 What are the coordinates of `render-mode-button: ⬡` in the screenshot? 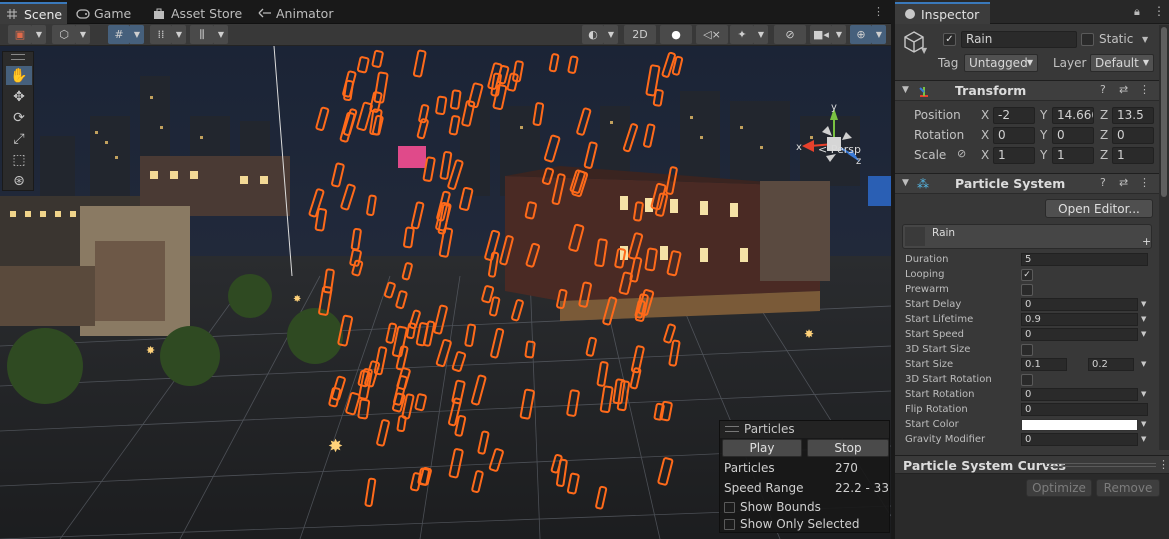 It's located at (64, 34).